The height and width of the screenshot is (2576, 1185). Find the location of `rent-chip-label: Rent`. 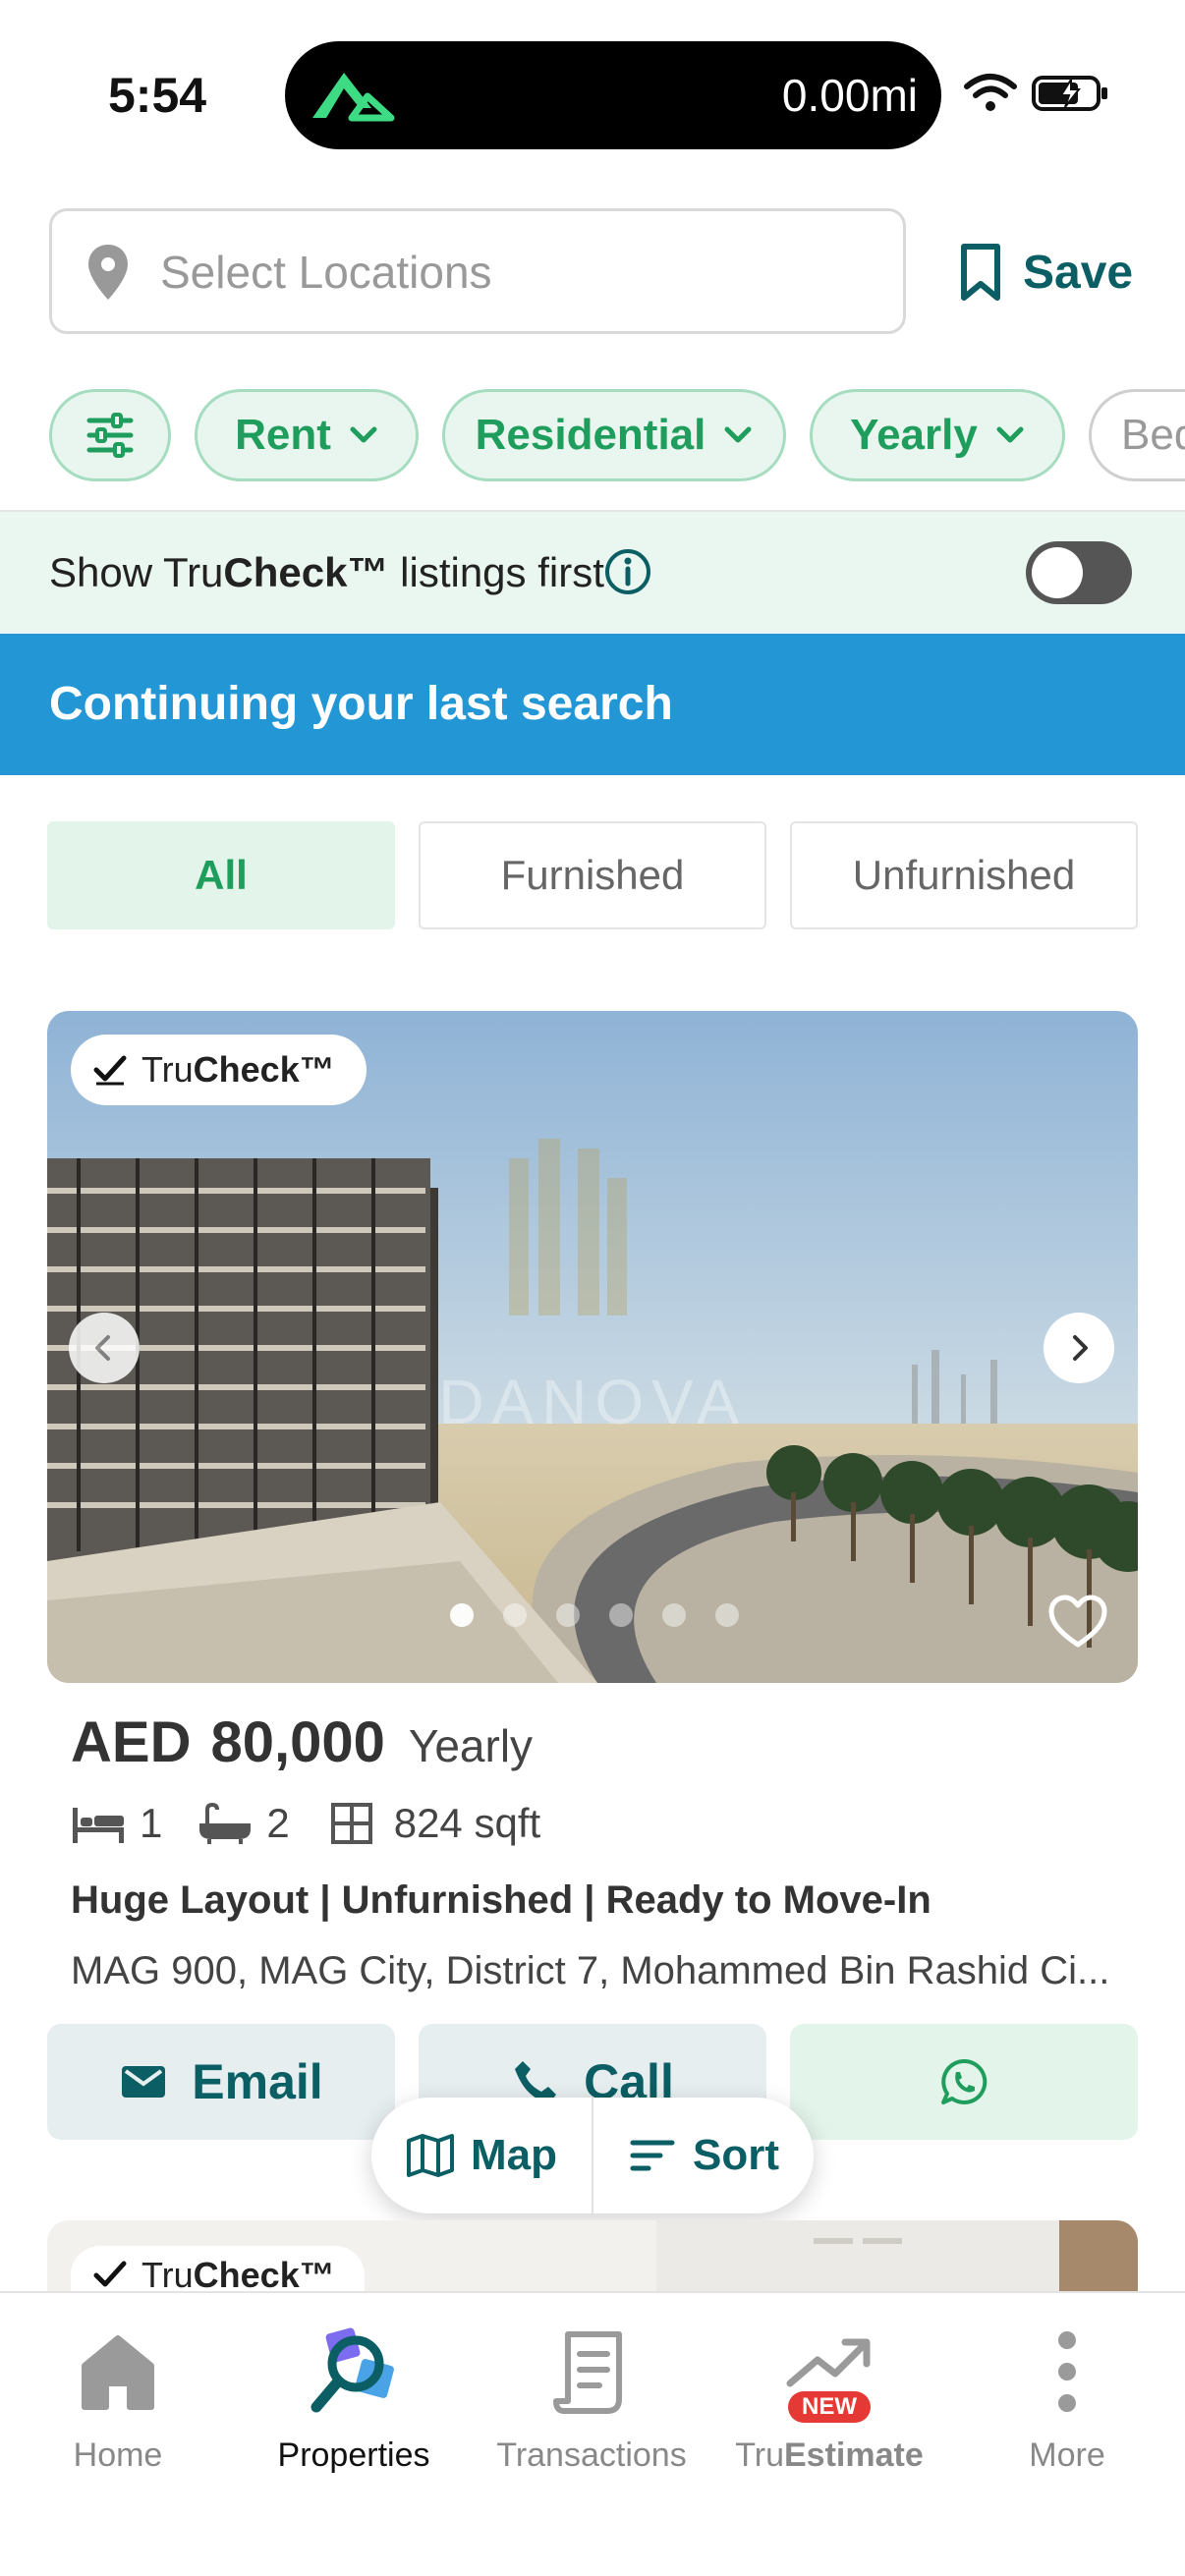

rent-chip-label: Rent is located at coordinates (283, 435).